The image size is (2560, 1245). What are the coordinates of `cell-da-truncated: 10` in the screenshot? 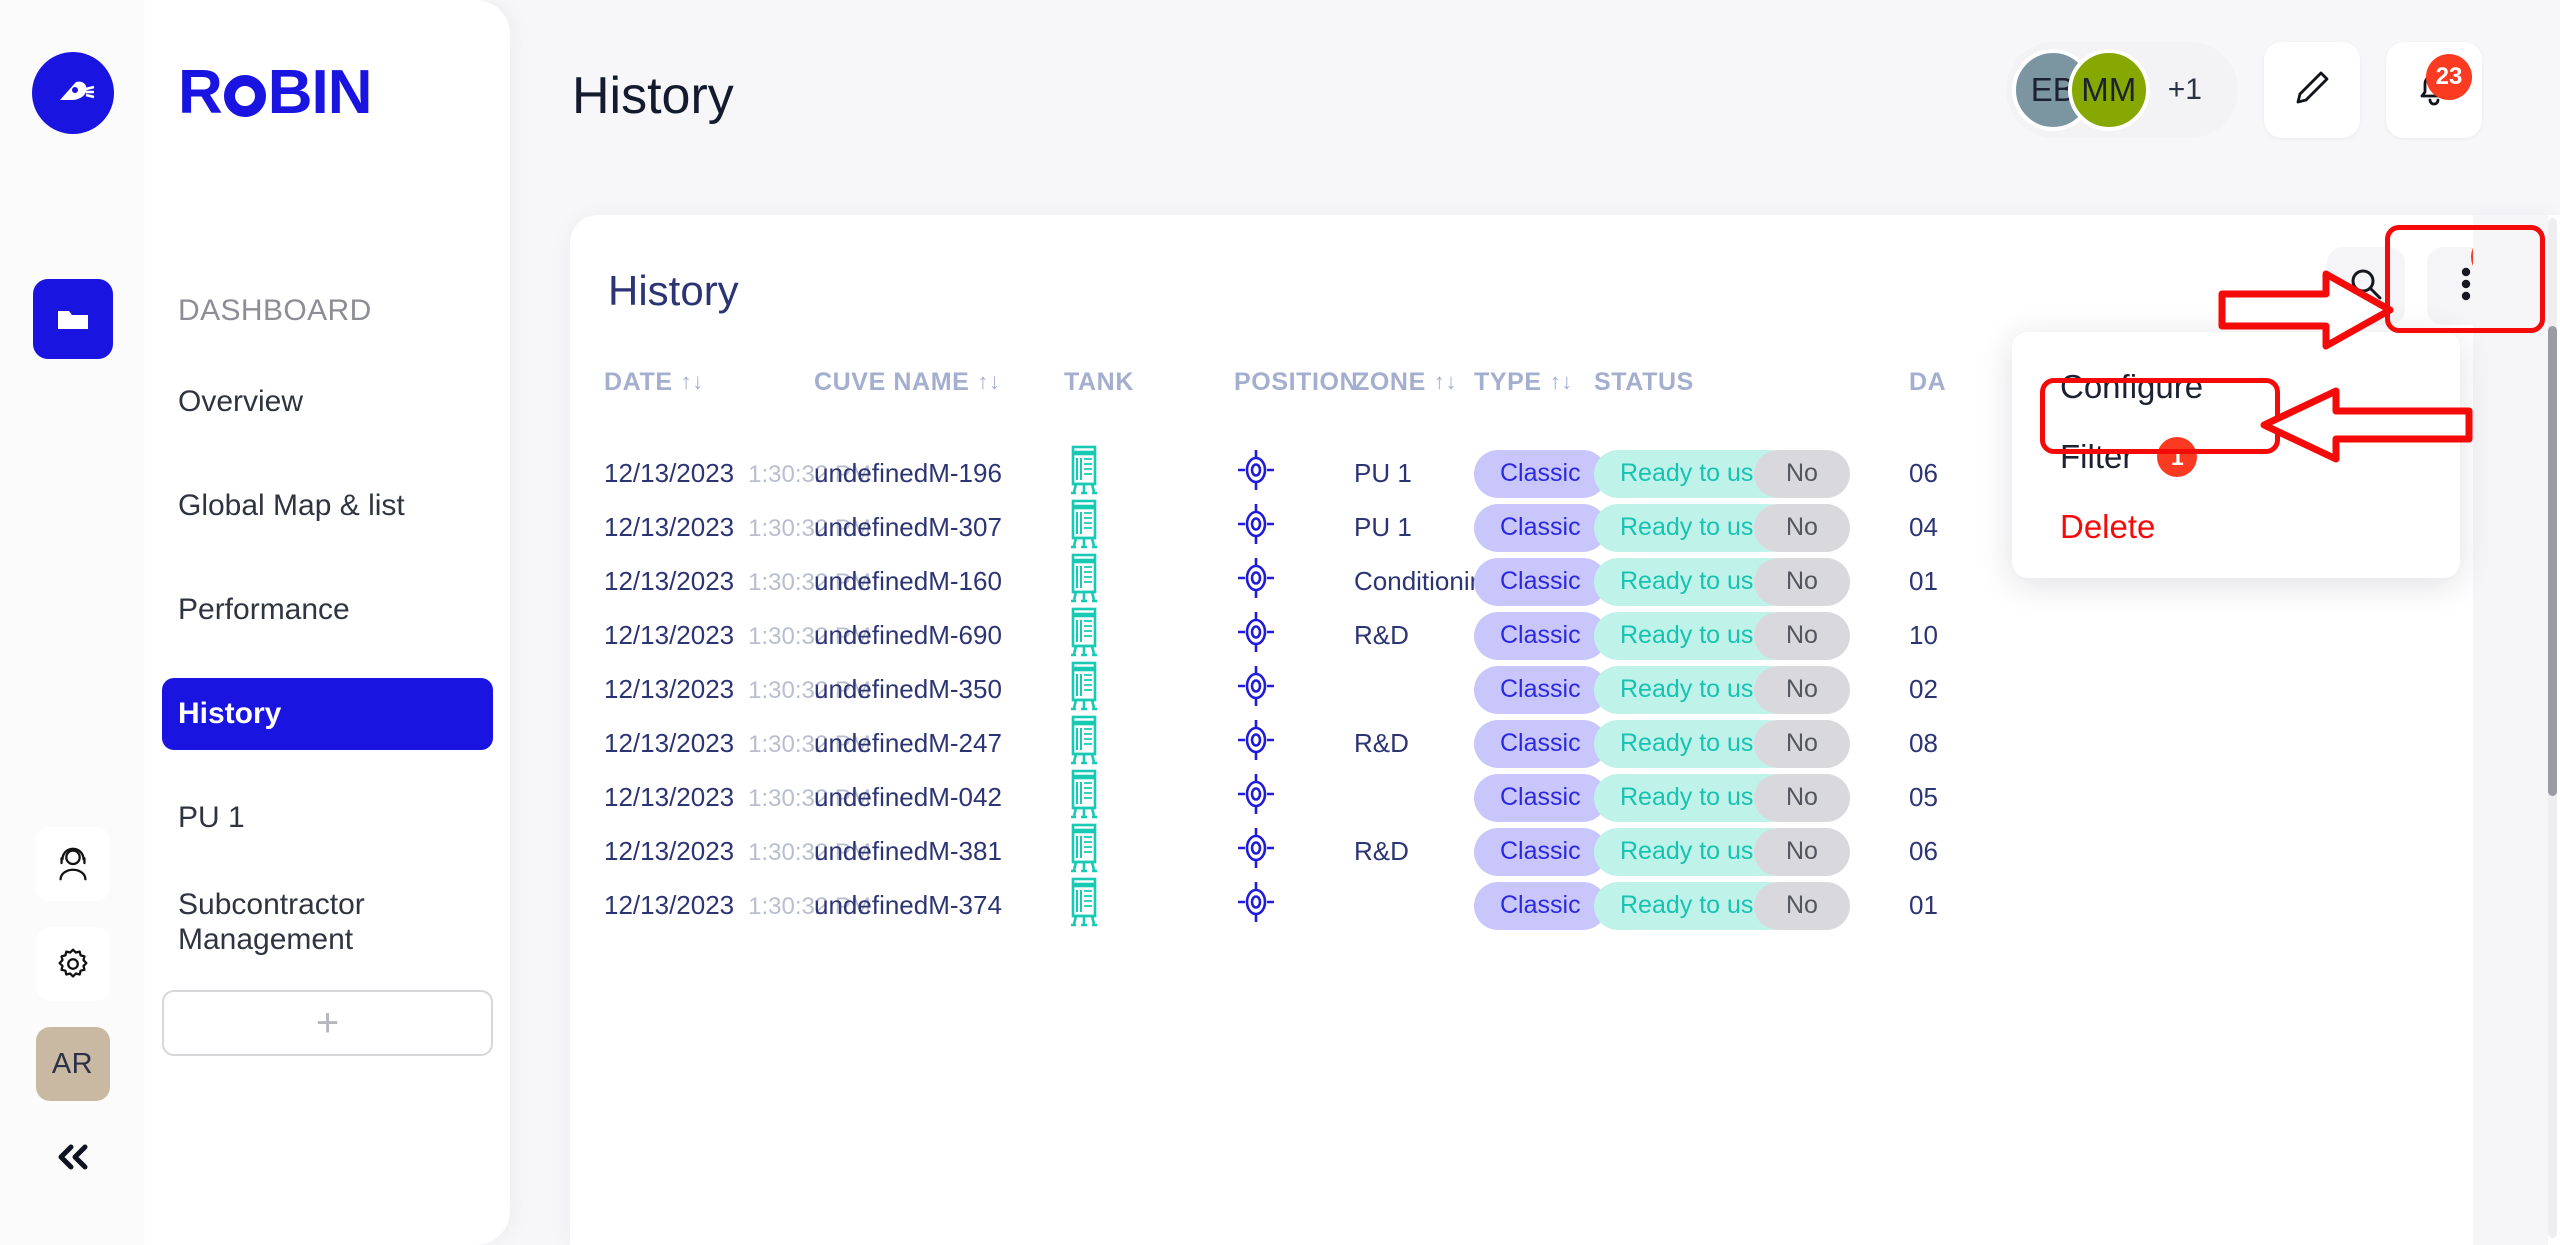 It's located at (1923, 635).